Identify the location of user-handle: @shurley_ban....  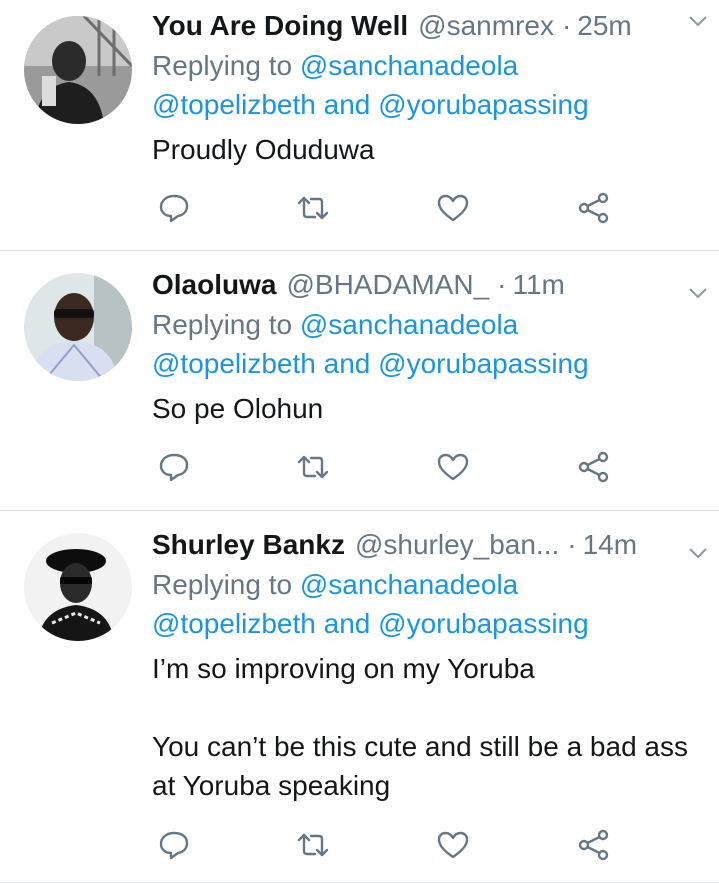
(457, 545).